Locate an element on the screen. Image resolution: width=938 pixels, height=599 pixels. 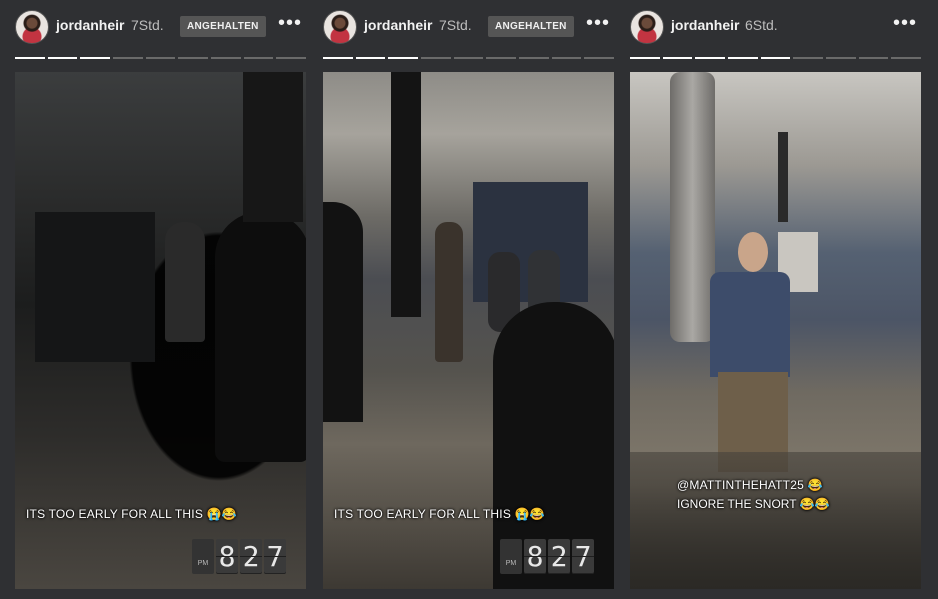
story-header: jordanheir 6Std. ••• is located at coordinates (775, 27).